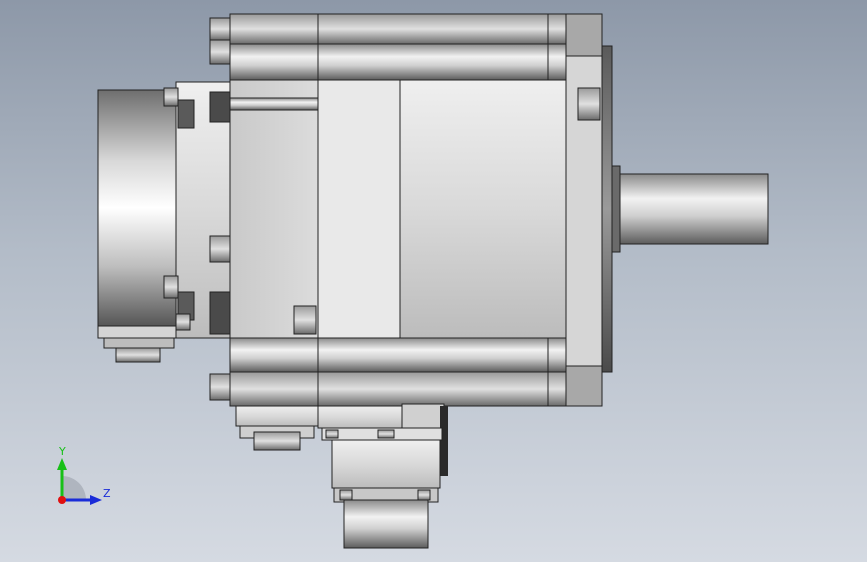  I want to click on z-axis-label: Z, so click(107, 493).